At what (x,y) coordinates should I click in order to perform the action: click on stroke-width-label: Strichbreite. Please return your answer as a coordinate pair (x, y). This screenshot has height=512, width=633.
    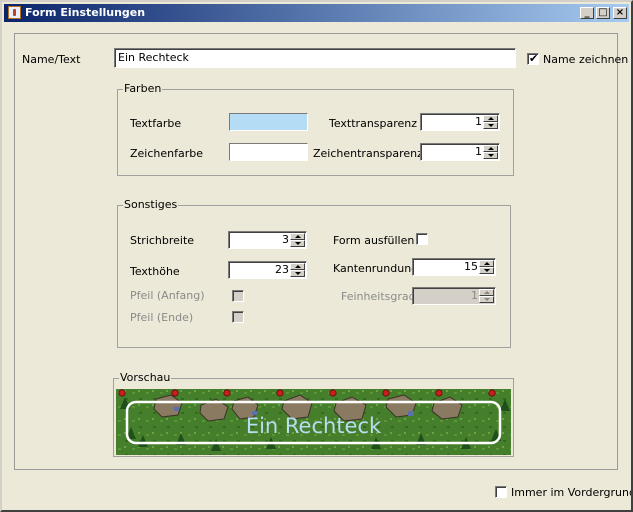
    Looking at the image, I should click on (162, 240).